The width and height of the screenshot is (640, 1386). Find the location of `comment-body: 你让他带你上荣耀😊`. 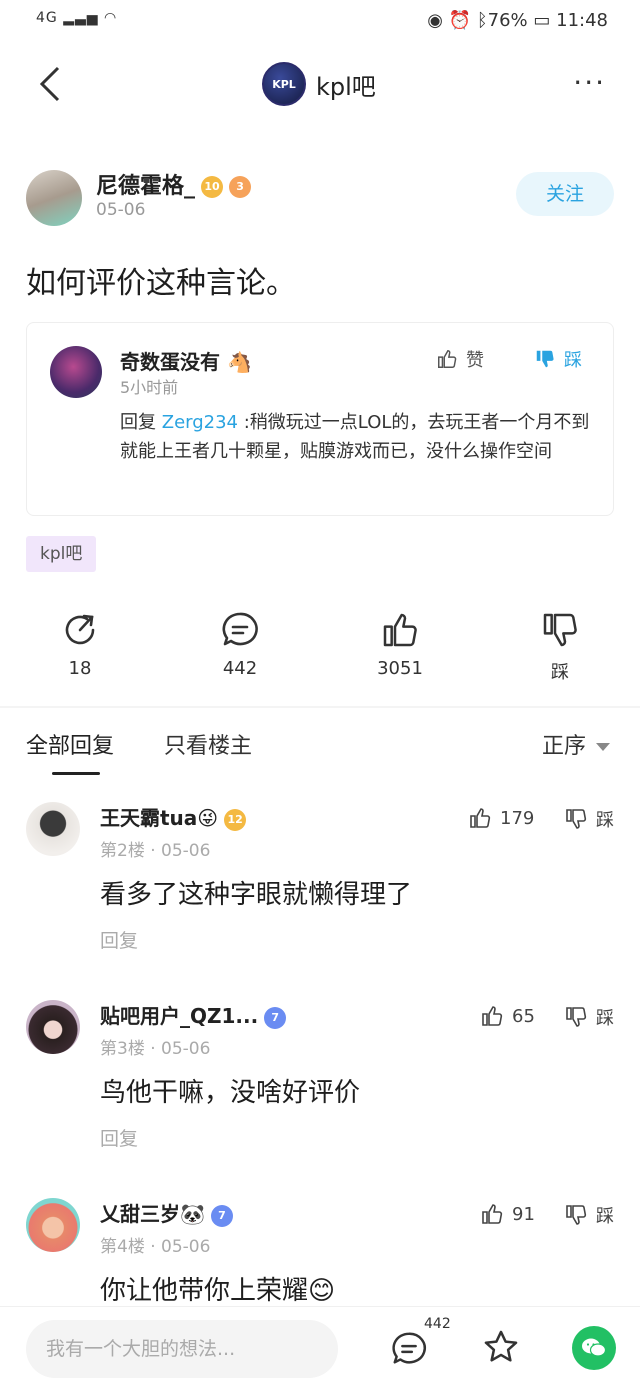

comment-body: 你让他带你上荣耀😊 is located at coordinates (218, 1291).